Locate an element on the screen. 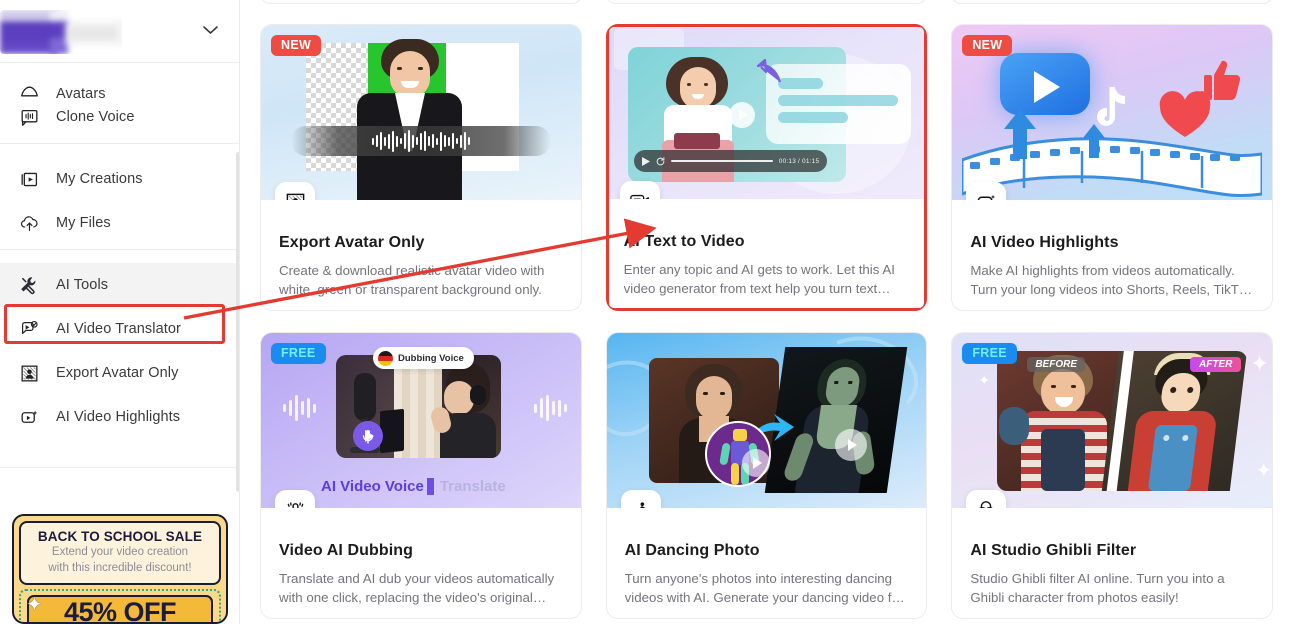 This screenshot has width=1293, height=624. card-title: Video AI Dubbing is located at coordinates (346, 550).